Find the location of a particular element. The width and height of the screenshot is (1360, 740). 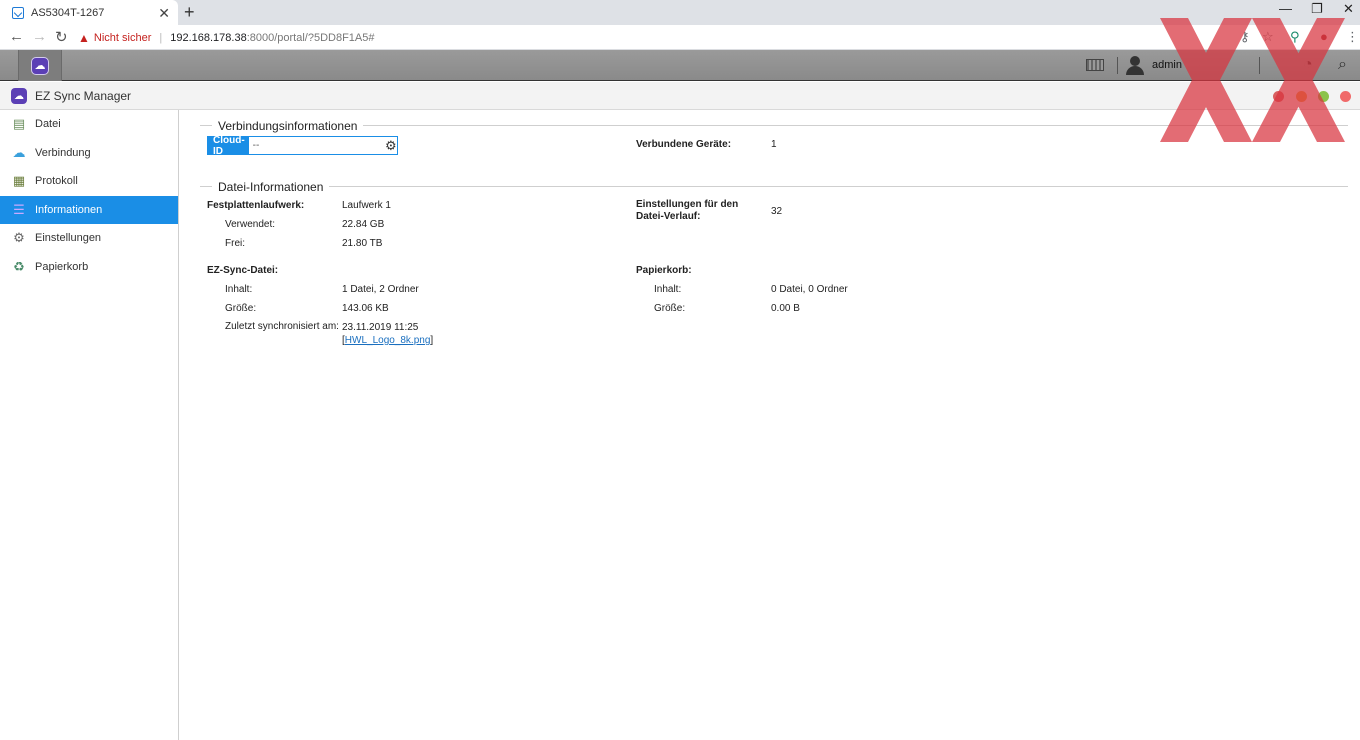

ez-content-label: Inhalt: is located at coordinates (239, 289).